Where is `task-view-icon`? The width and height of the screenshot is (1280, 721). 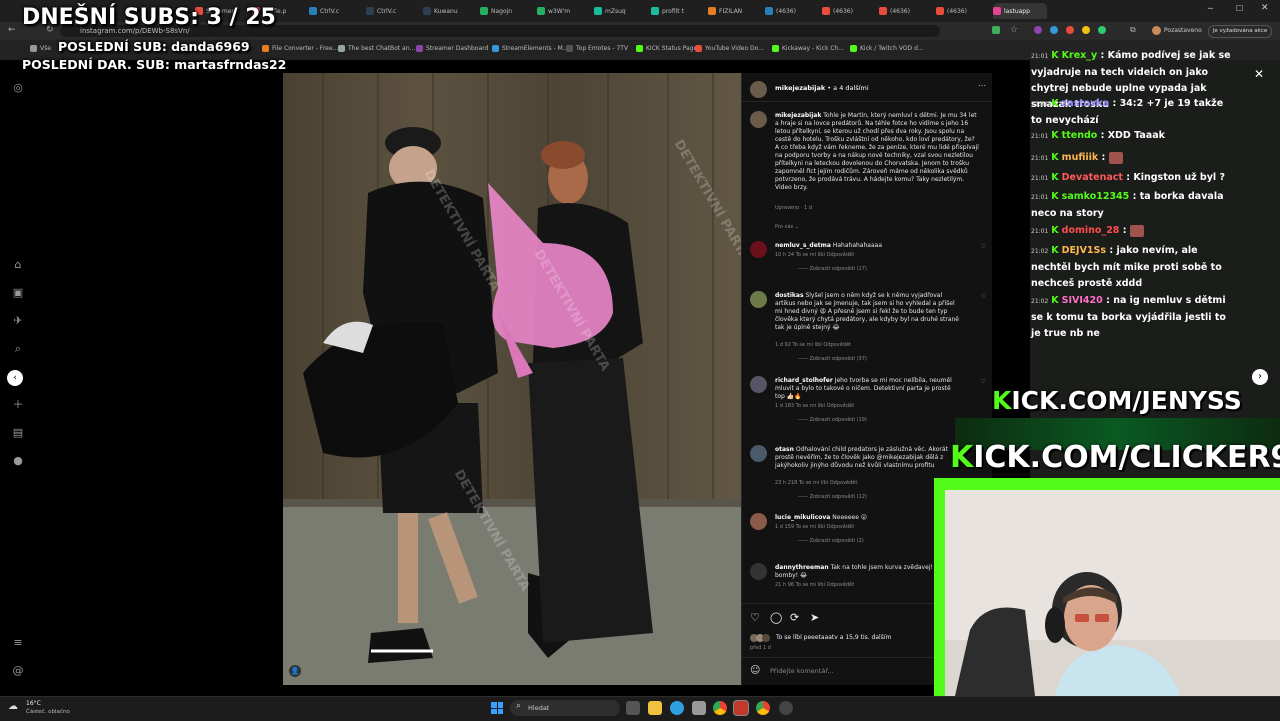
task-view-icon is located at coordinates (633, 708).